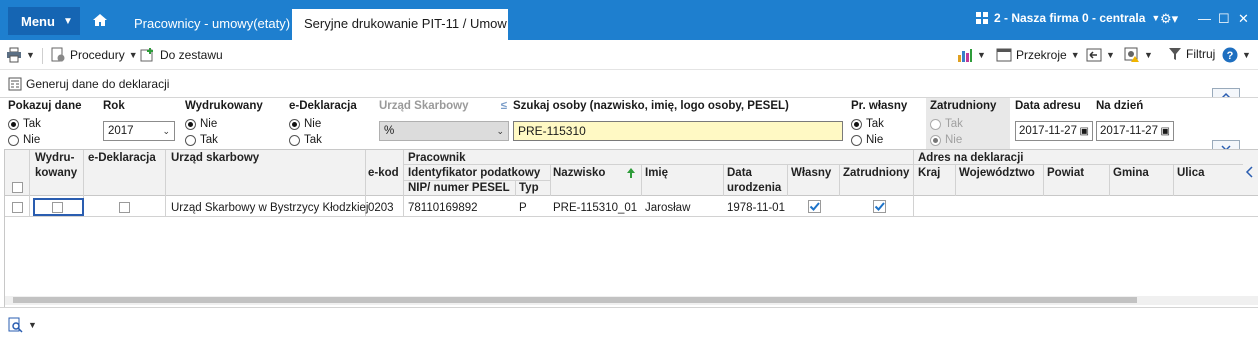 The width and height of the screenshot is (1258, 341). Describe the element at coordinates (58, 54) in the screenshot. I see `procedures-icon` at that location.